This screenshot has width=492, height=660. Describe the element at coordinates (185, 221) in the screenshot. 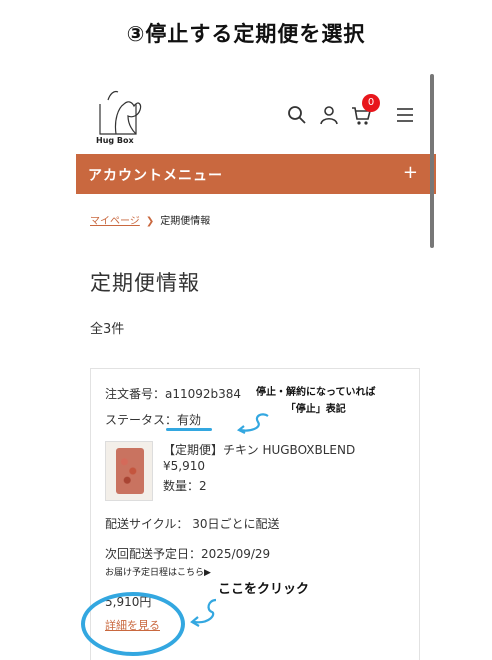

I see `breadcrumb-current: 定期便情報` at that location.